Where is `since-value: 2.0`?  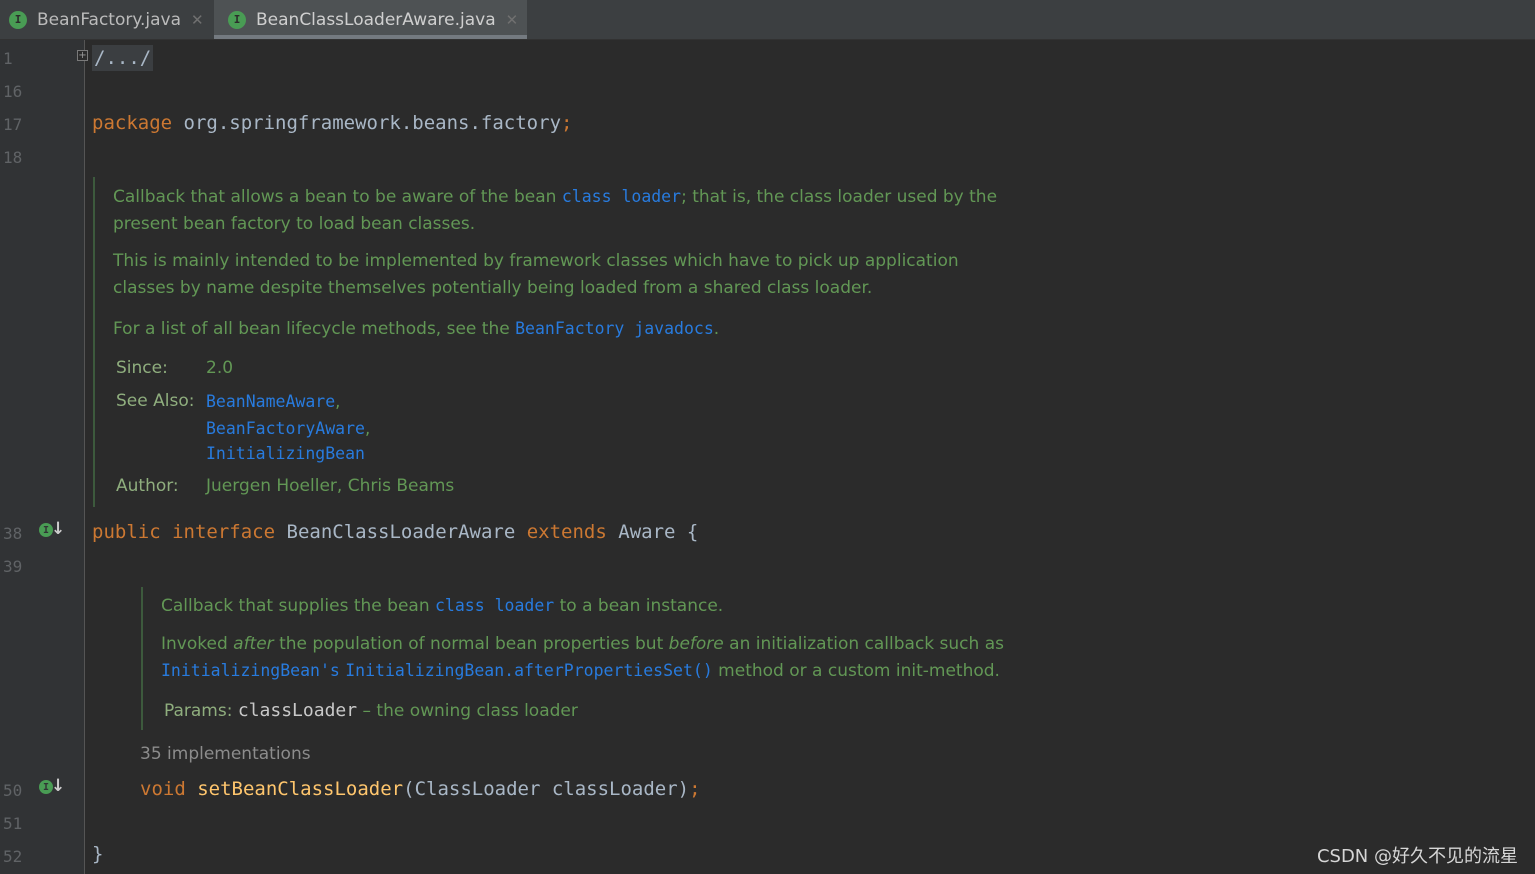
since-value: 2.0 is located at coordinates (220, 368).